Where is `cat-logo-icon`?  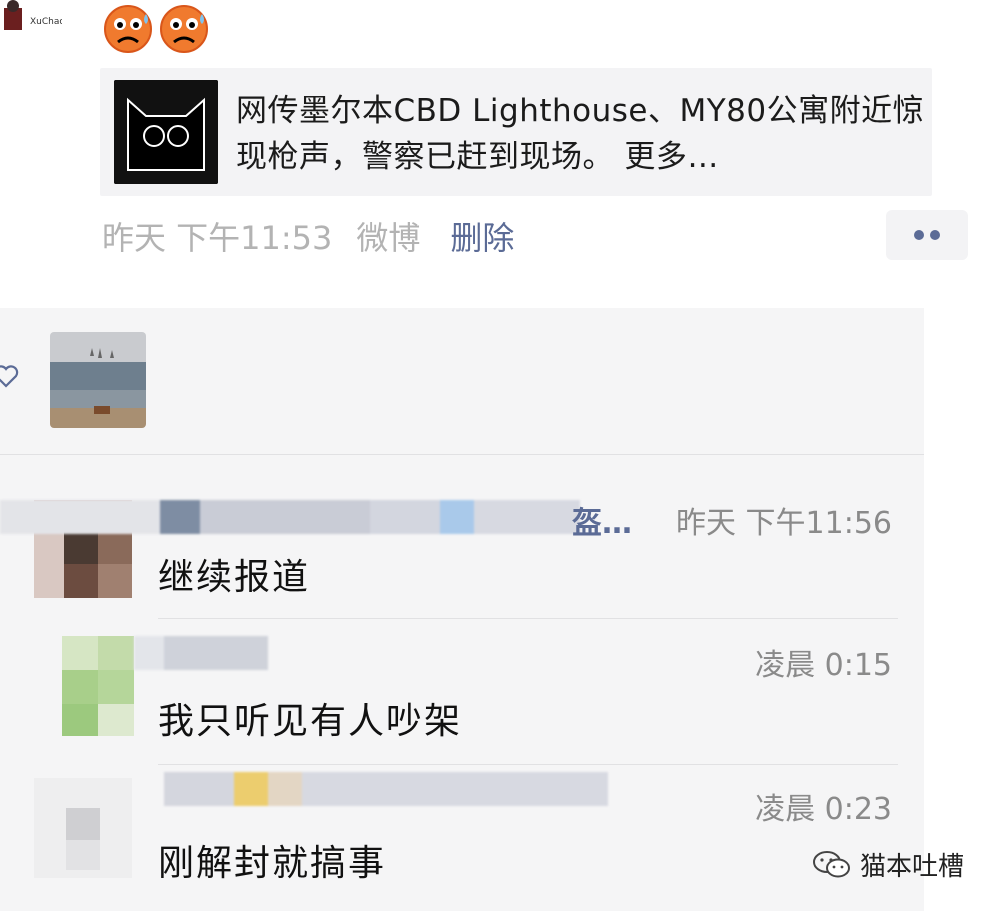 cat-logo-icon is located at coordinates (166, 132).